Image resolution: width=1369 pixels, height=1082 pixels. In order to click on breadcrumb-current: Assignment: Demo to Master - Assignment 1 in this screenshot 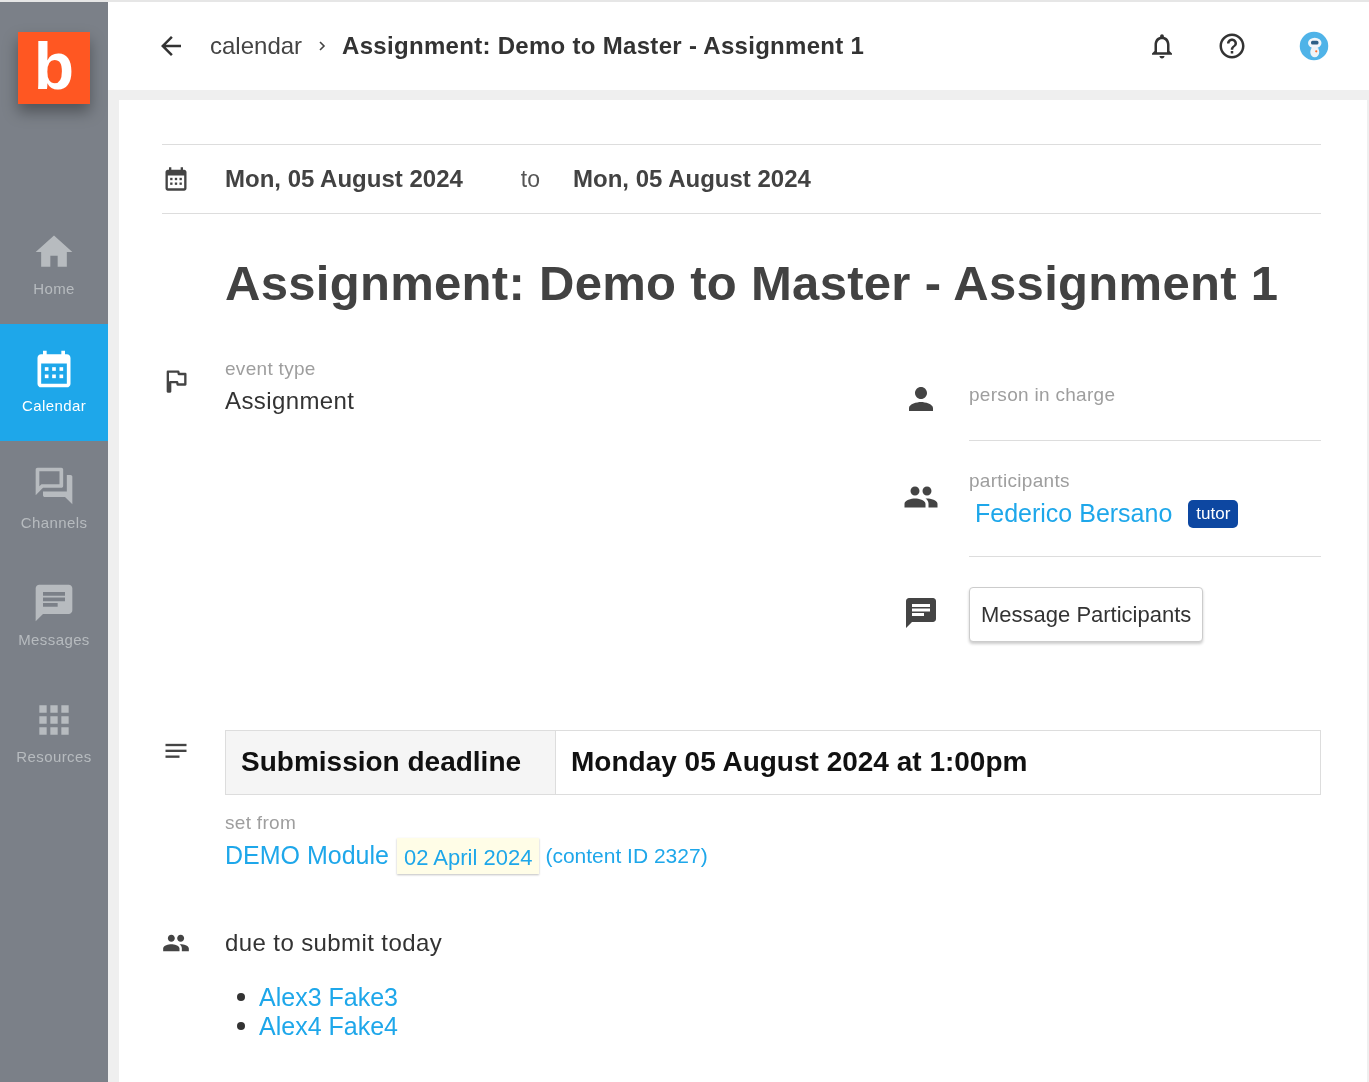, I will do `click(603, 46)`.